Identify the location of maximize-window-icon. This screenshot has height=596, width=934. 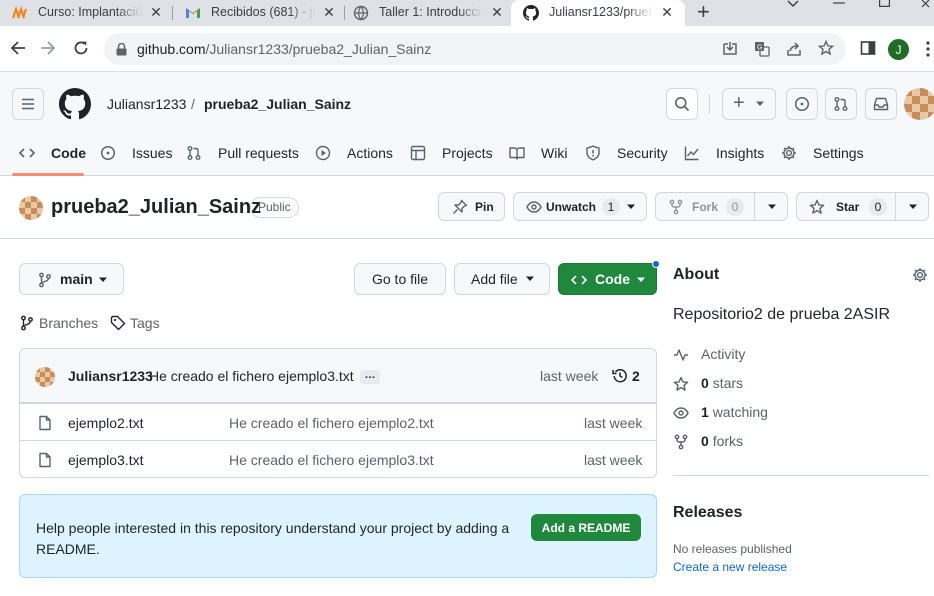
(884, 3).